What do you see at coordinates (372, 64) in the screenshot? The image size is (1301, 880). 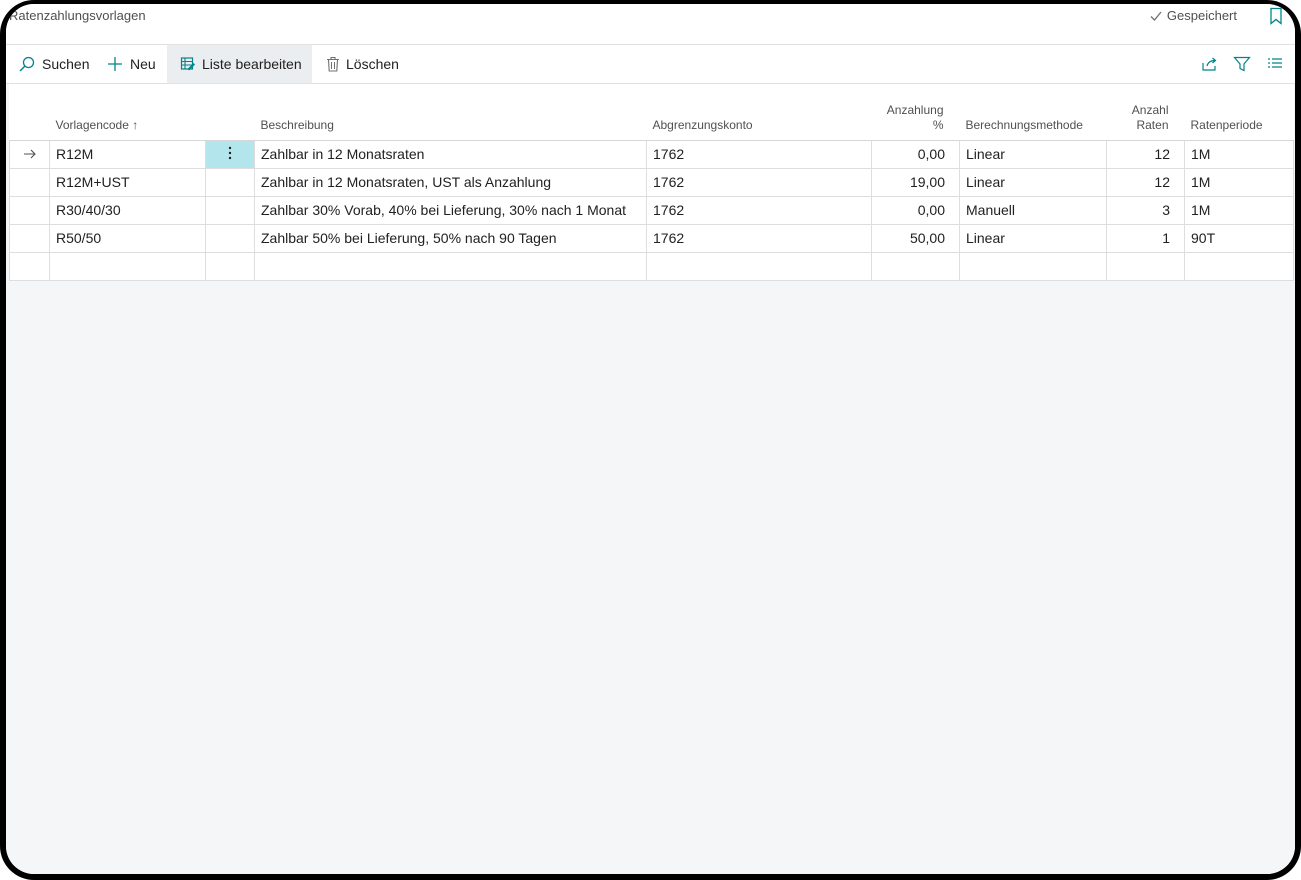 I see `delete-button-label: Löschen` at bounding box center [372, 64].